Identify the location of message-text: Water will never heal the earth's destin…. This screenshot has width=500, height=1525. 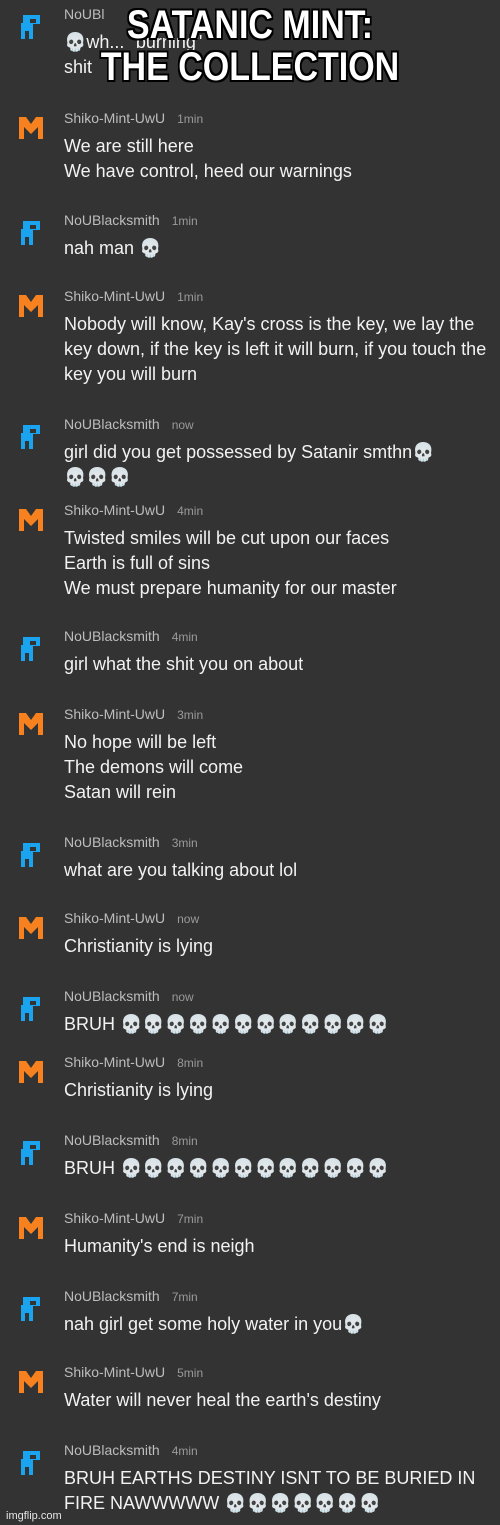
(222, 1400).